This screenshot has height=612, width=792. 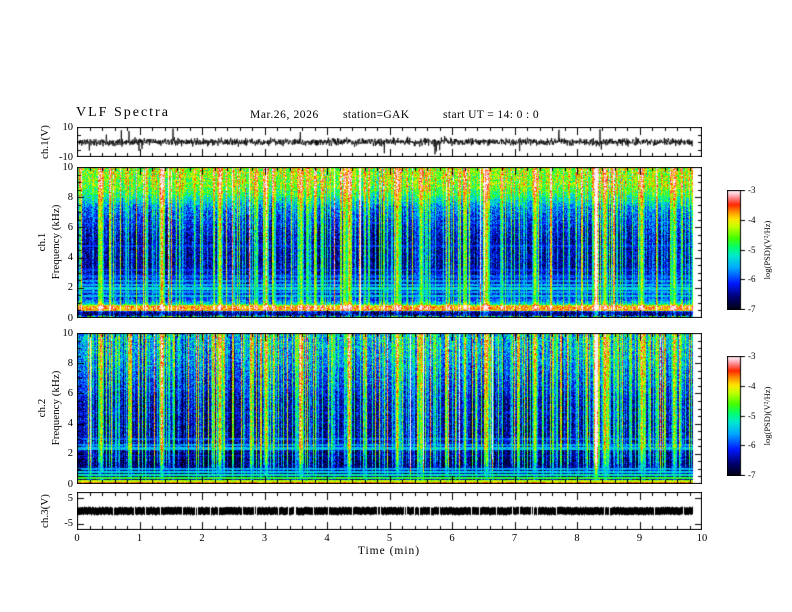 I want to click on x-tick-label: 0, so click(x=77, y=538).